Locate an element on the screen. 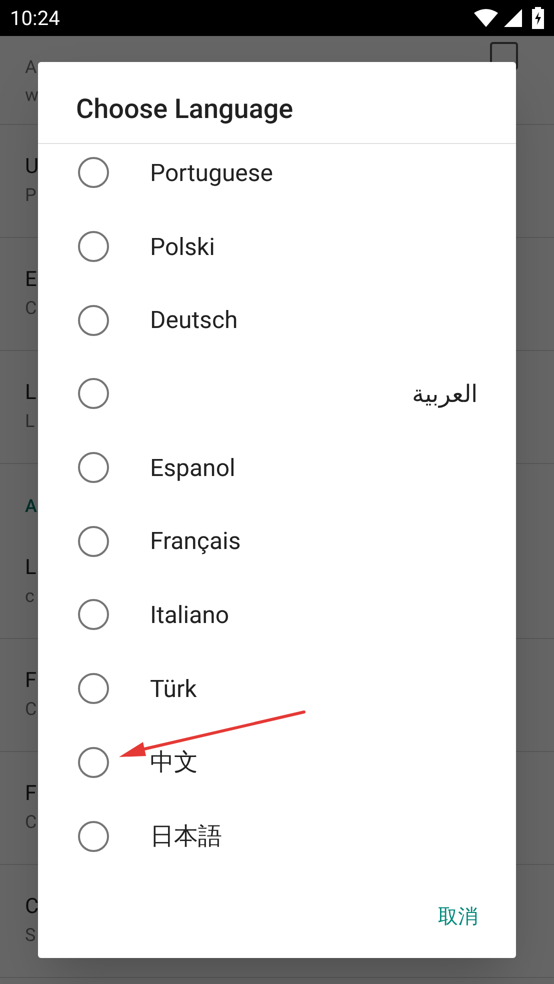  language-label: Deutsch is located at coordinates (194, 320).